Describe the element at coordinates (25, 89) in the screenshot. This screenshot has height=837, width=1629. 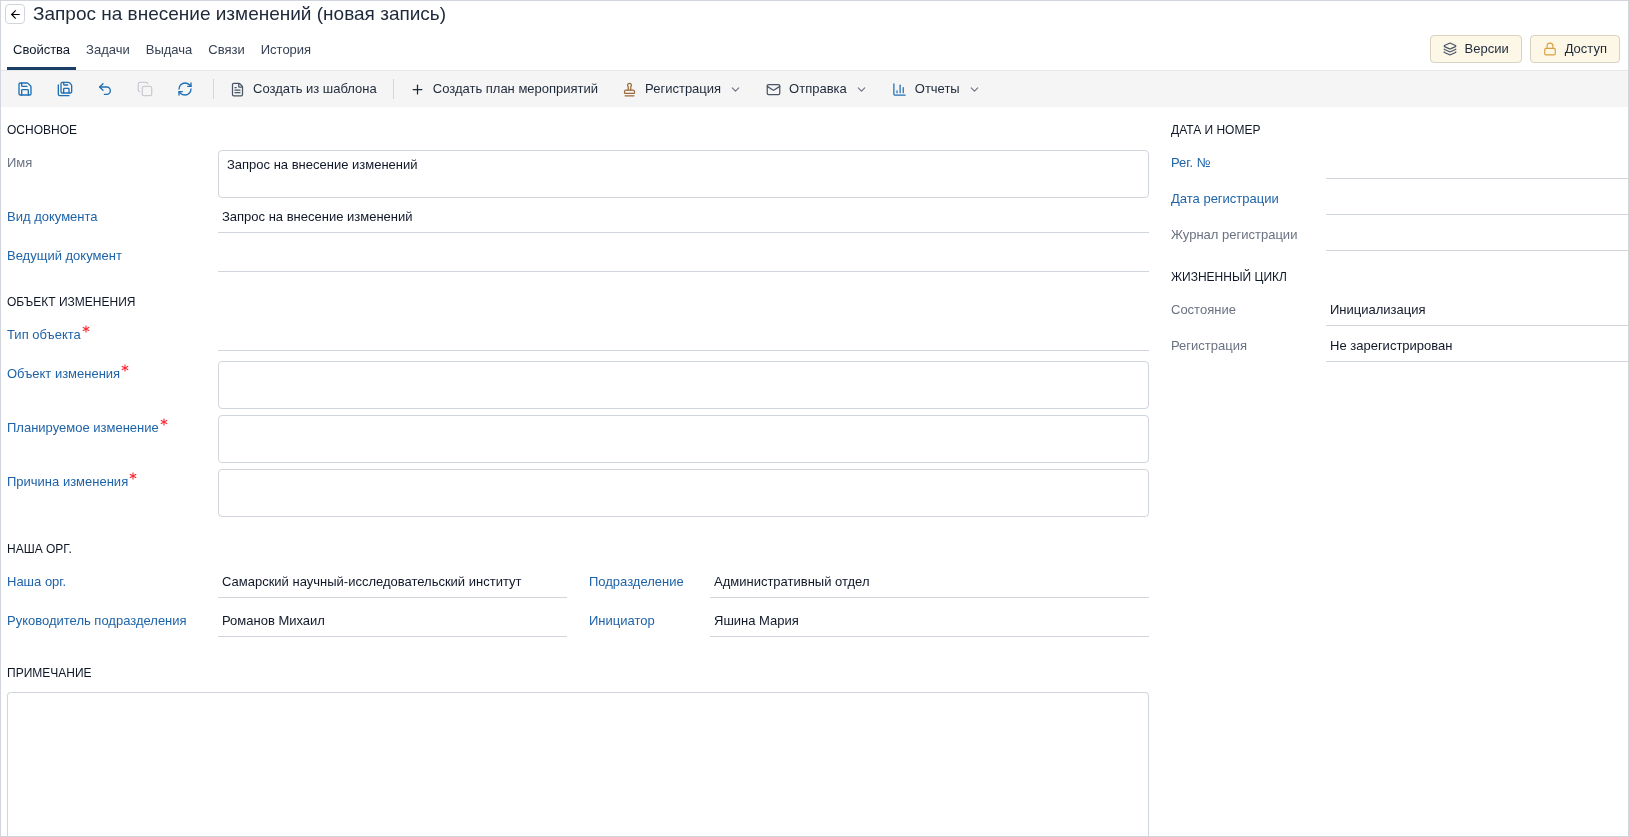
I see `save-icon` at that location.